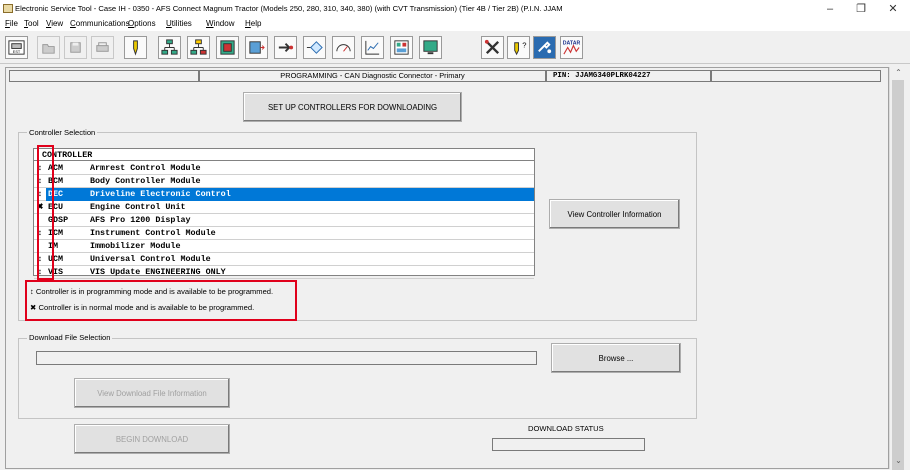 Image resolution: width=910 pixels, height=470 pixels. I want to click on datar-icon: DATAR, so click(571, 47).